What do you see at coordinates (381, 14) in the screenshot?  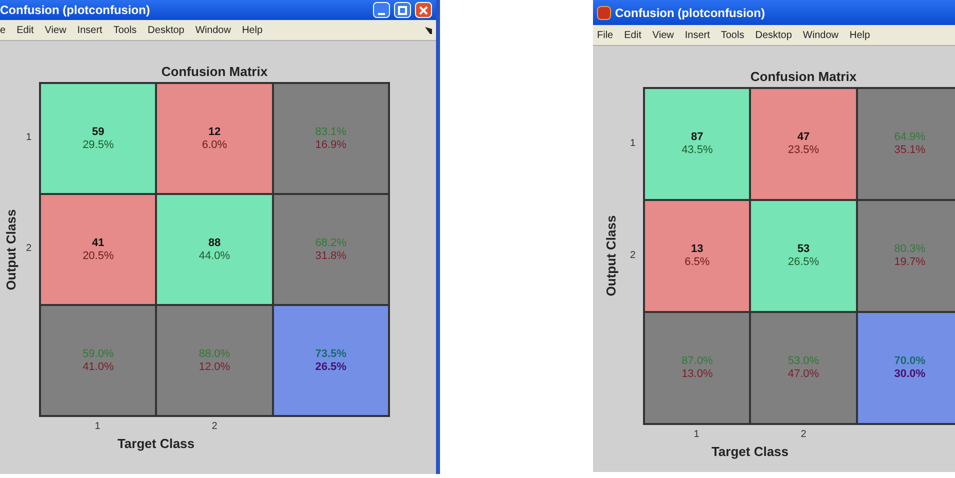 I see `minimize-icon` at bounding box center [381, 14].